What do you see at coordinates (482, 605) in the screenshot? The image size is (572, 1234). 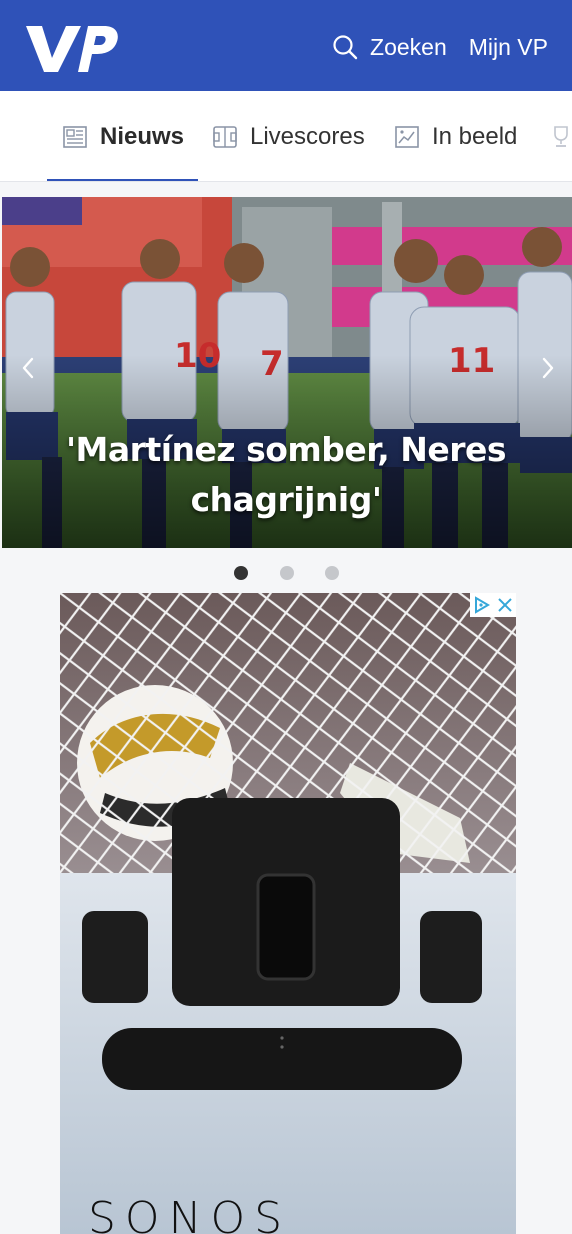 I see `adchoices-icon` at bounding box center [482, 605].